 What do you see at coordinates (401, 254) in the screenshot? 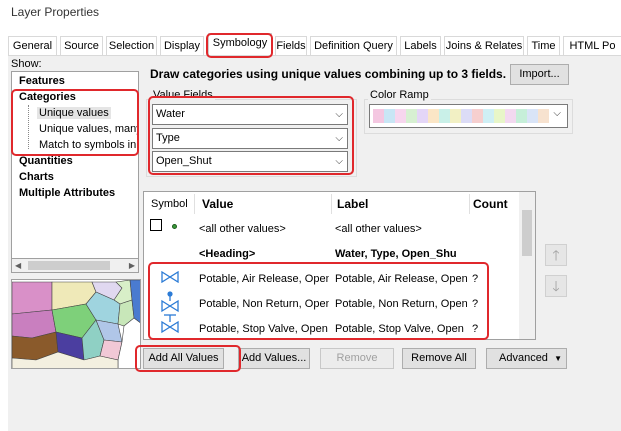
I see `row-label: Water, Type, Open_Shu` at bounding box center [401, 254].